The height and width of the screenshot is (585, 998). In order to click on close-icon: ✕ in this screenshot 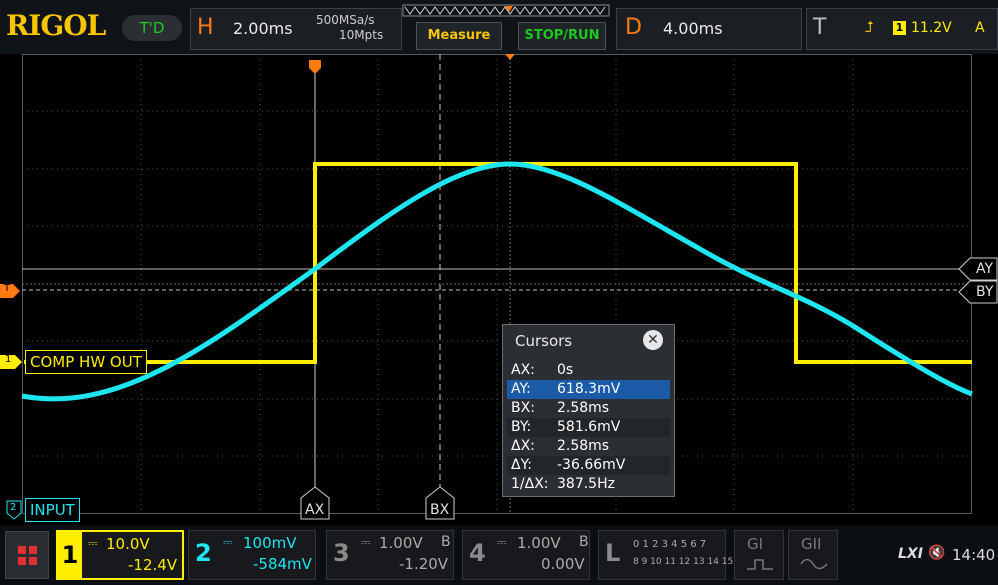, I will do `click(653, 340)`.